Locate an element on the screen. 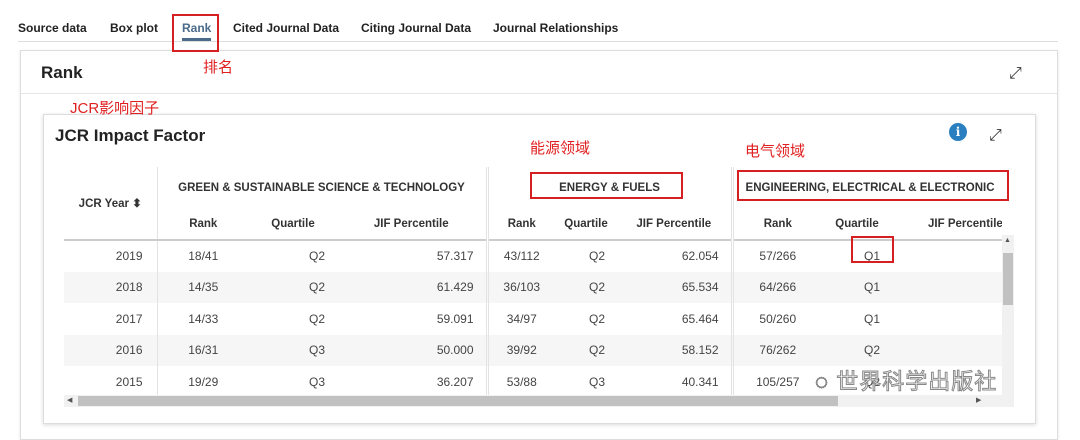  table-cell: 57.317 is located at coordinates (455, 256).